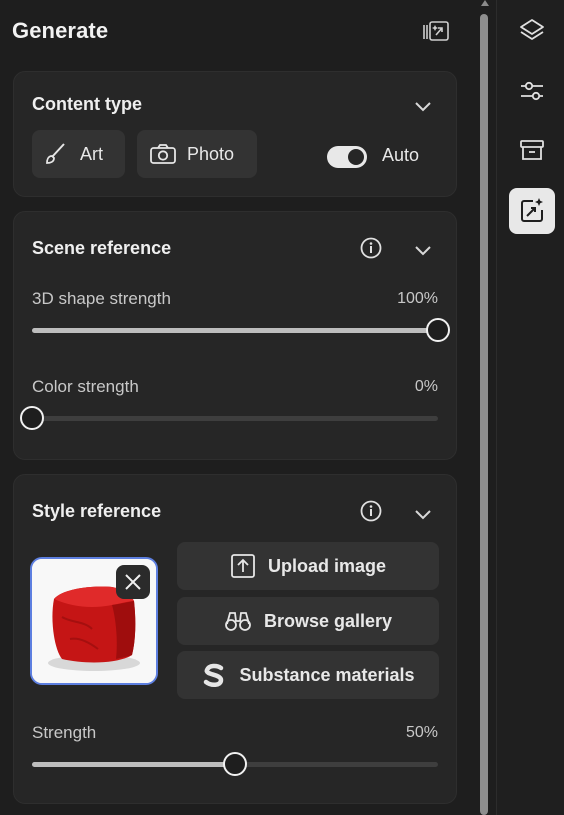  Describe the element at coordinates (235, 418) in the screenshot. I see `slider-track` at that location.